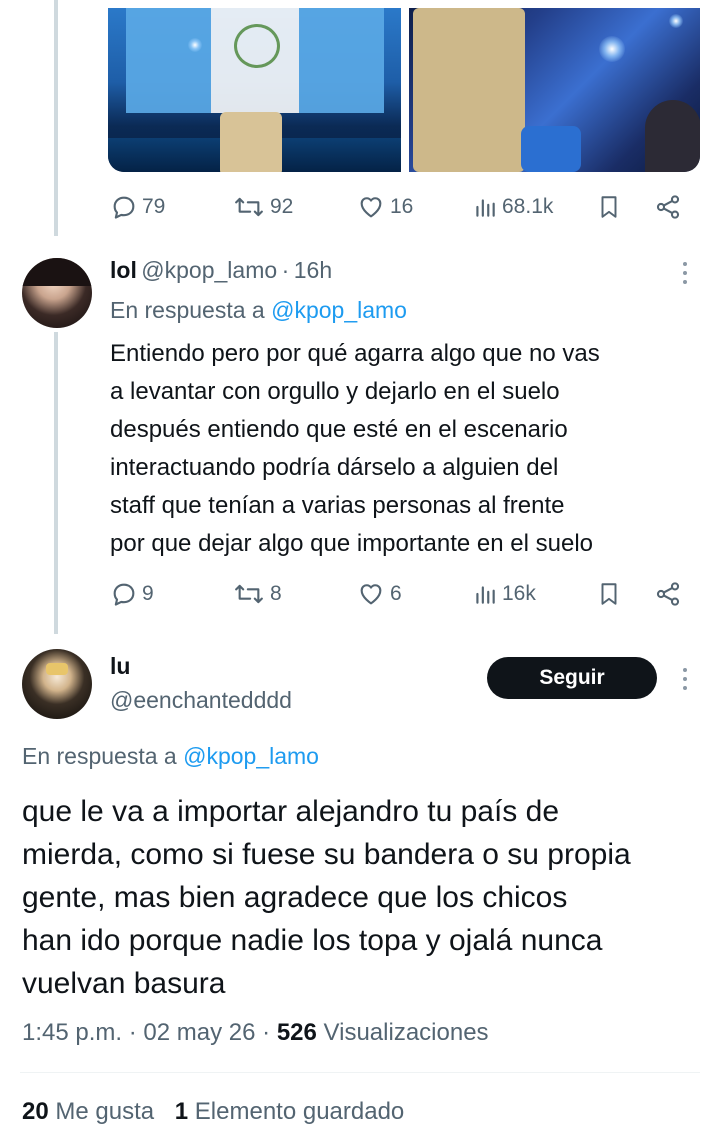 The width and height of the screenshot is (720, 1138). I want to click on divider, so click(360, 1072).